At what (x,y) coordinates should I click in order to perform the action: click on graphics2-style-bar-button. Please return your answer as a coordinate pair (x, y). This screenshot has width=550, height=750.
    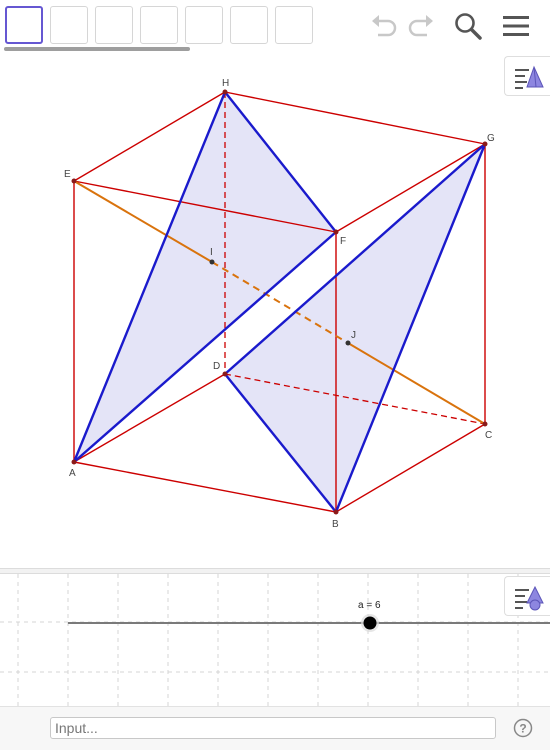
    Looking at the image, I should click on (527, 596).